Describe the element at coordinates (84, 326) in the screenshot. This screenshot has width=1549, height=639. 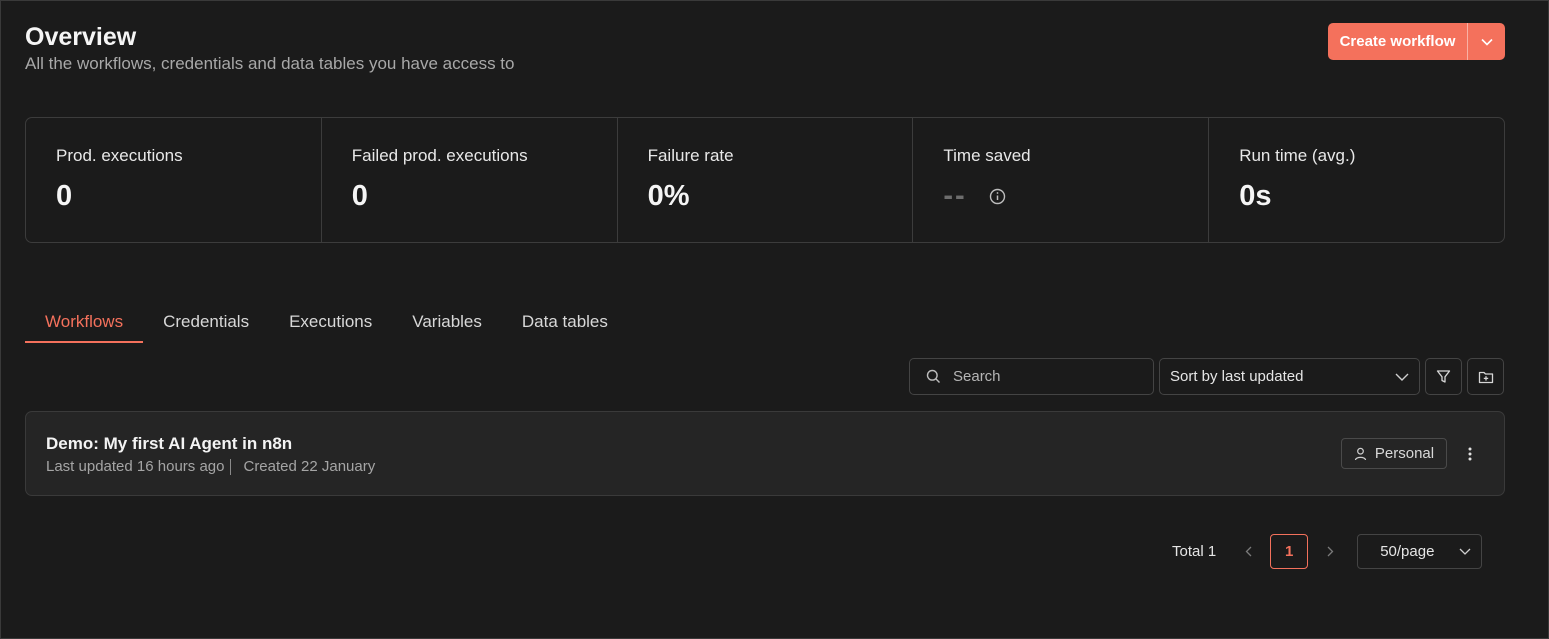
I see `tab-workflows: Workflows` at that location.